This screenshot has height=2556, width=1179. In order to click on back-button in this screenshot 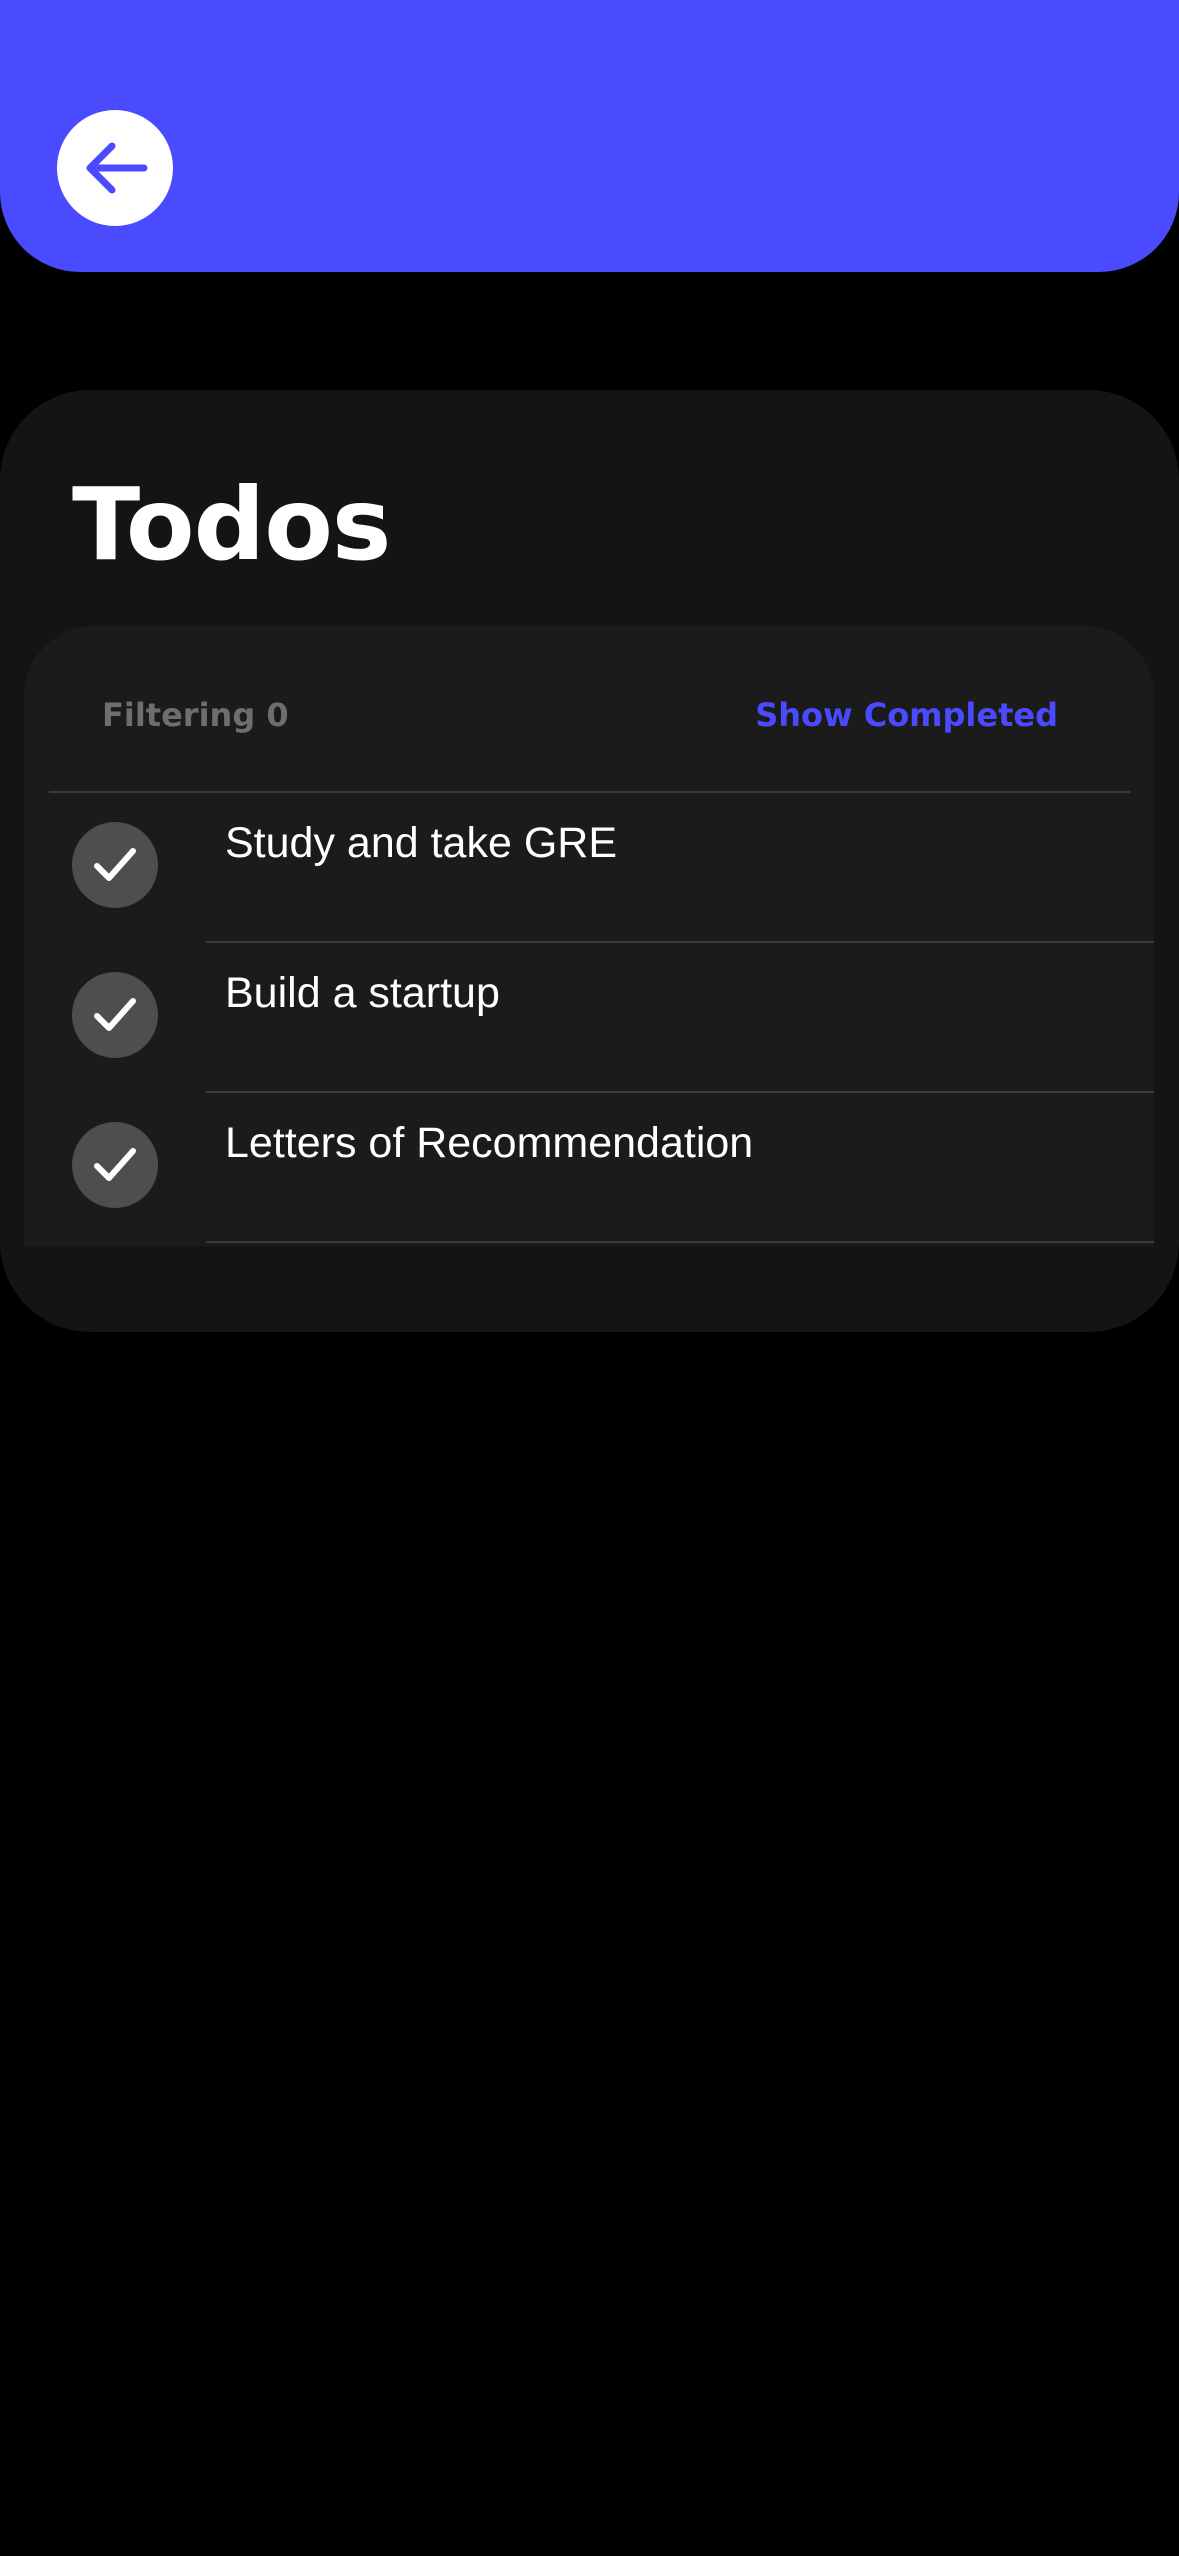, I will do `click(115, 168)`.